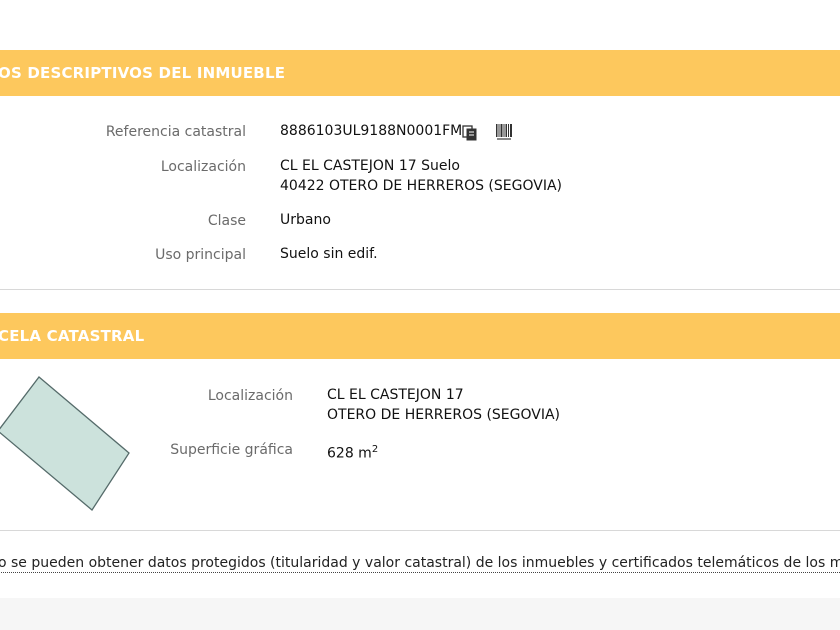  Describe the element at coordinates (420, 73) in the screenshot. I see `inmueble-panel-header: OS DESCRIPTIVOS DEL INMUEBLE` at that location.